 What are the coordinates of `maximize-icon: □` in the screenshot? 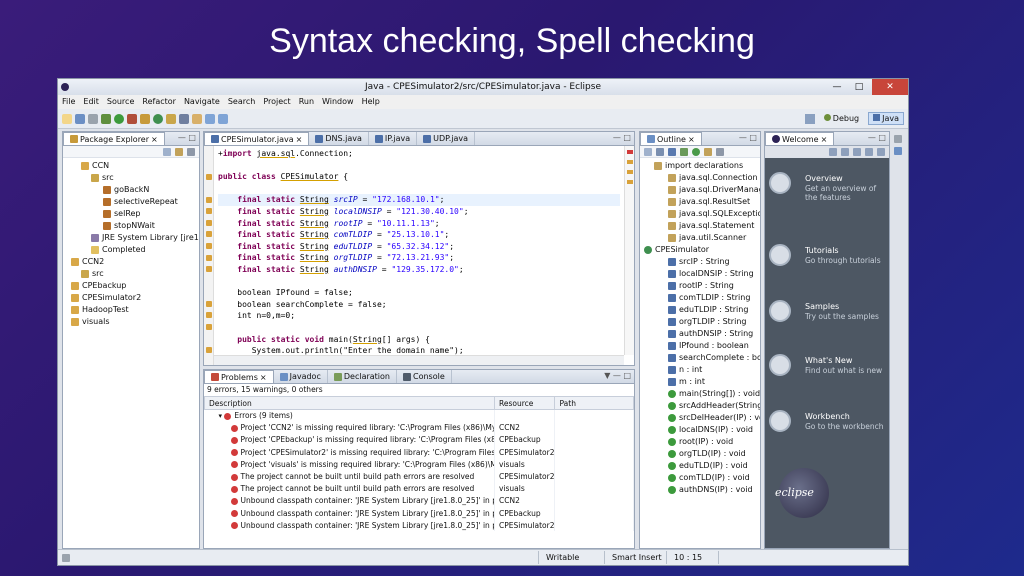 It's located at (859, 87).